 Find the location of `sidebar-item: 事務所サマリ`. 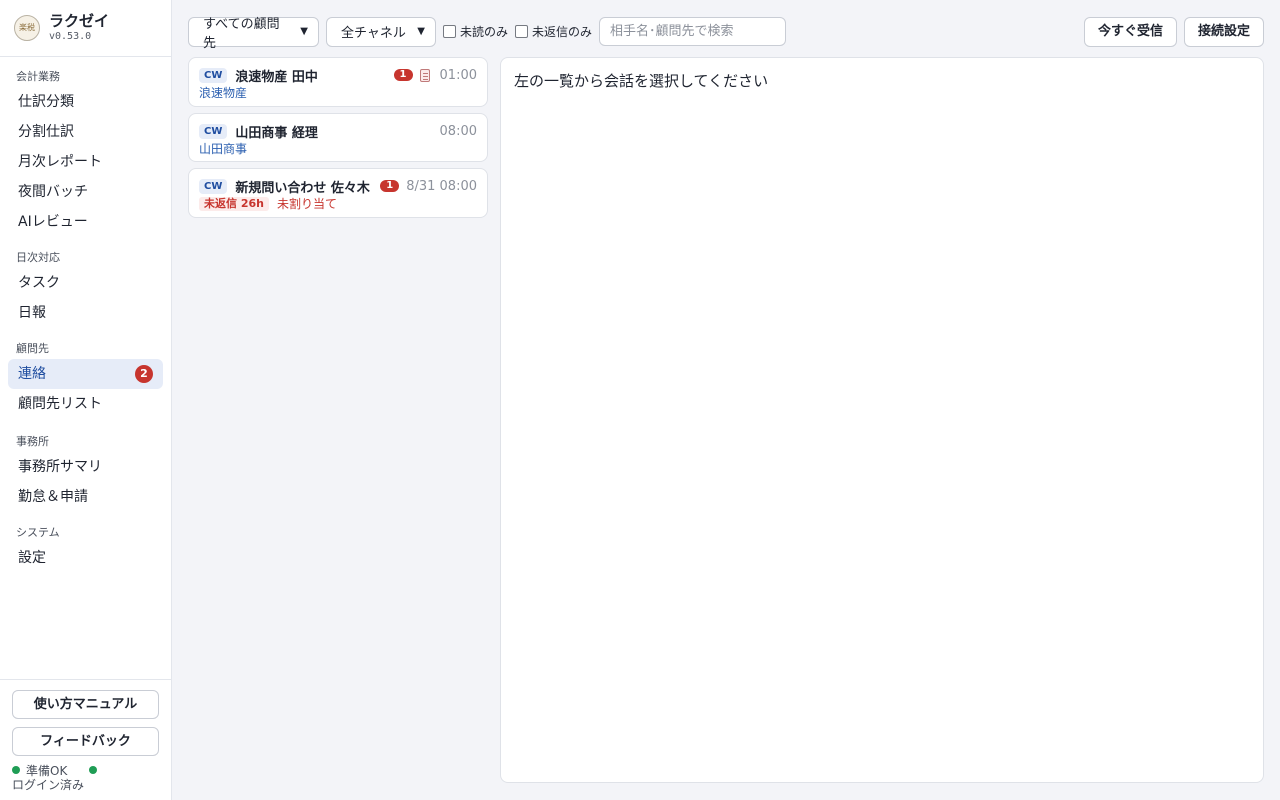

sidebar-item: 事務所サマリ is located at coordinates (85, 467).